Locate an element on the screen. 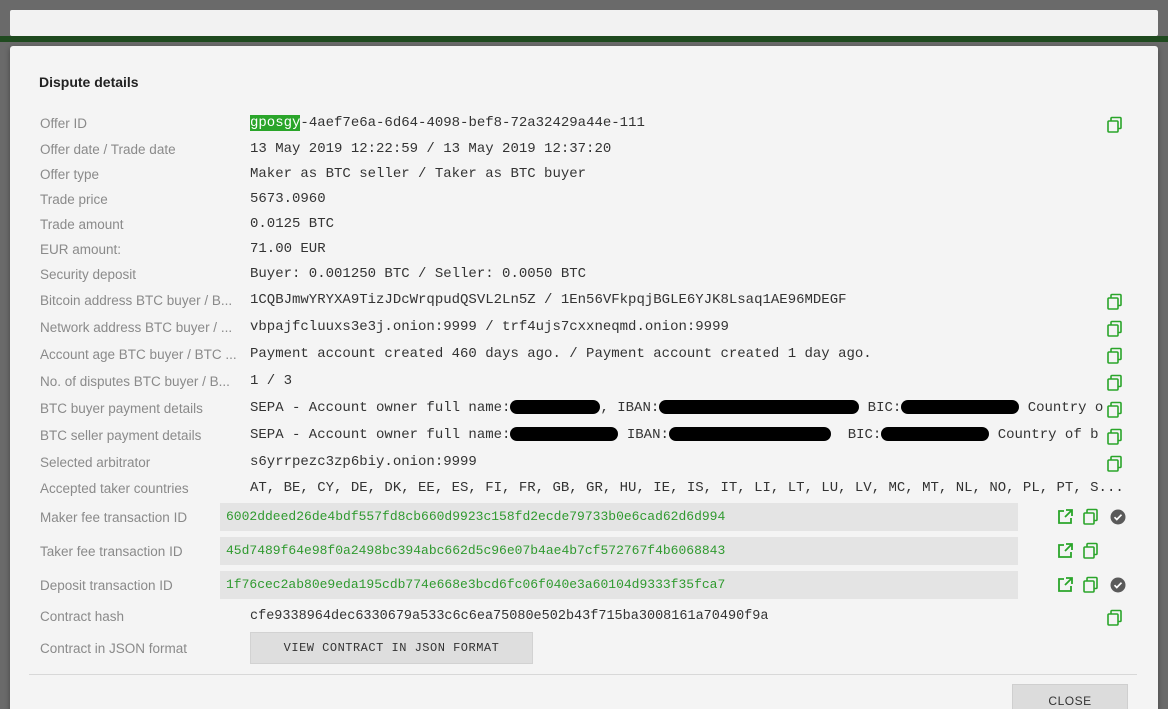  row-contract-json: Contract in JSON format is located at coordinates (590, 648).